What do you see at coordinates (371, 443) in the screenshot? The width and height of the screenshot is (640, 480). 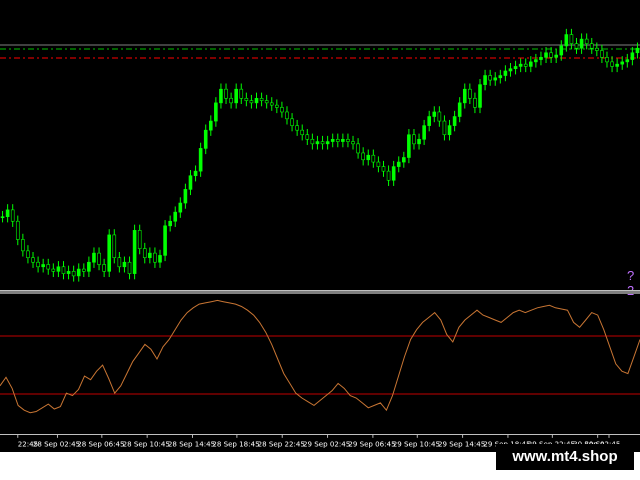 I see `time-axis-tick-label: 29 Sep 06:45` at bounding box center [371, 443].